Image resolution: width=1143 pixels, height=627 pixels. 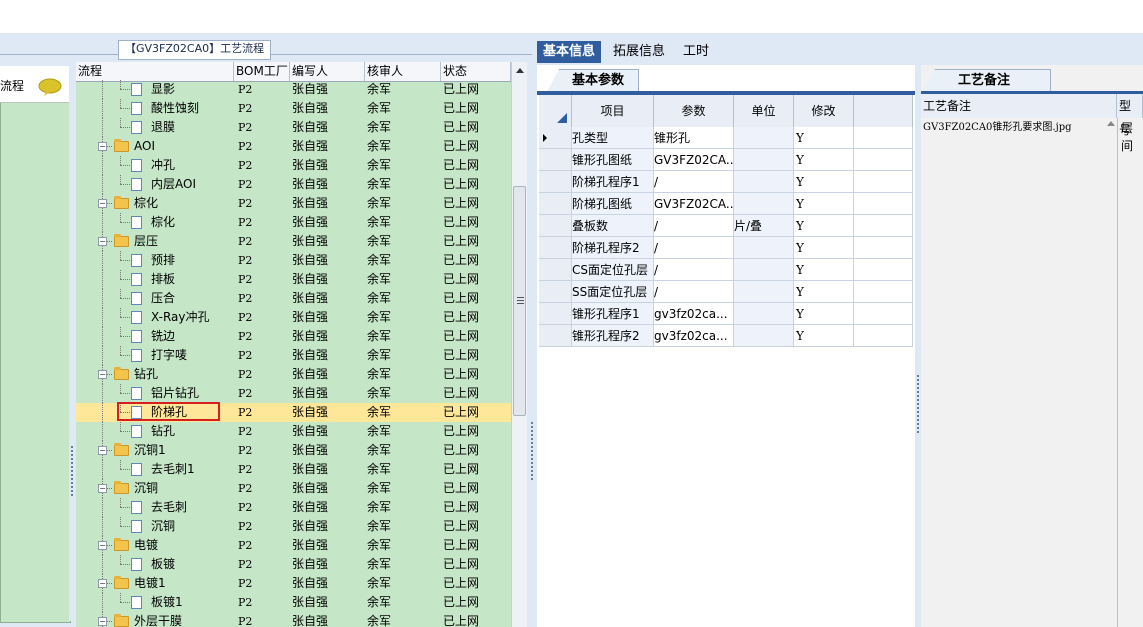 I want to click on tree-row: 冲孔 P2 张自强 余军 已上网, so click(x=293, y=165).